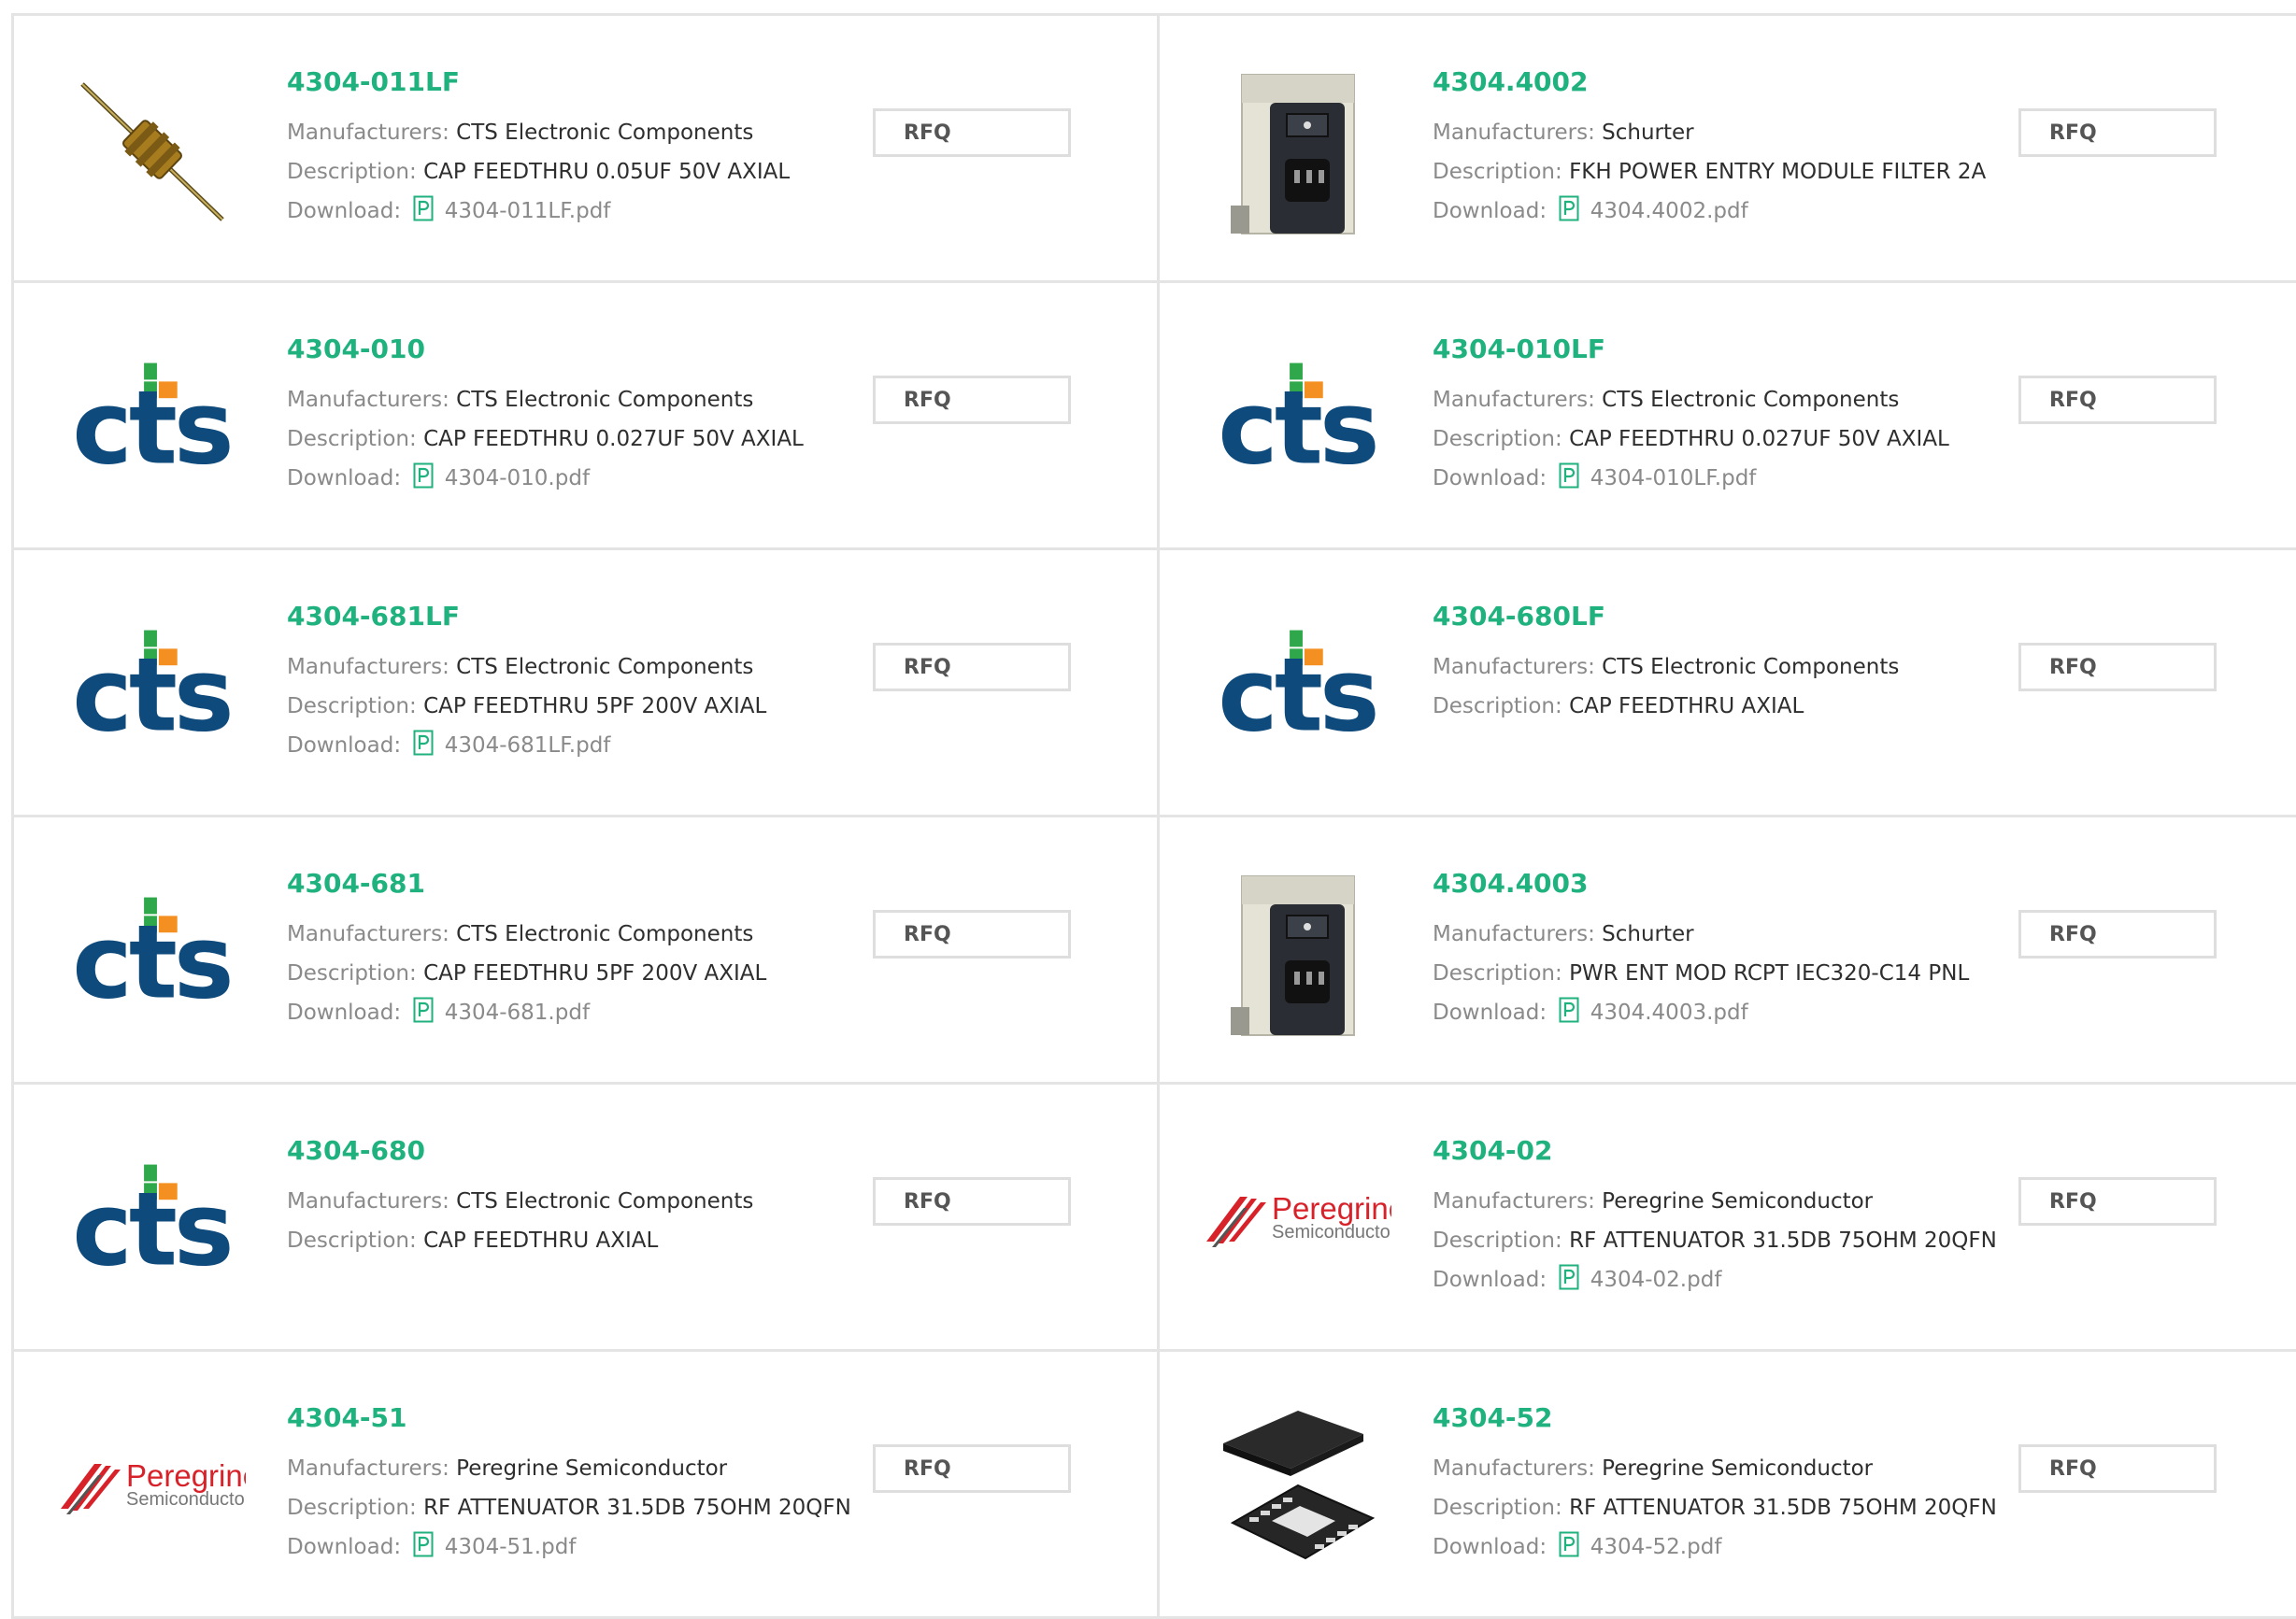 This screenshot has height=1619, width=2296. Describe the element at coordinates (528, 745) in the screenshot. I see `datasheet-link: 4304-681LF.pdf` at that location.